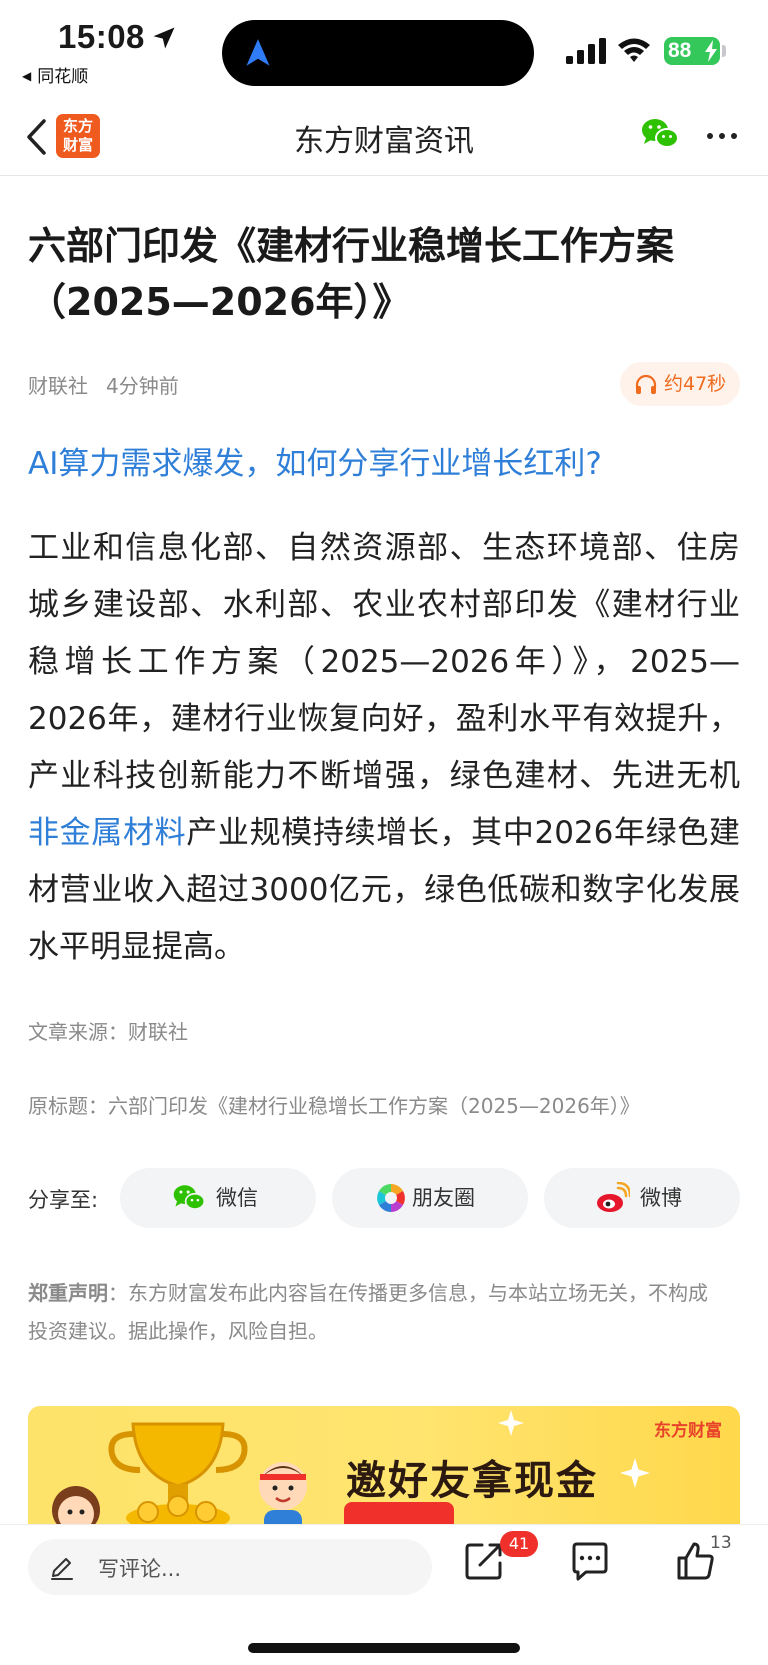 The image size is (768, 1665). Describe the element at coordinates (472, 1481) in the screenshot. I see `banner-headline: 邀好友拿现金` at that location.